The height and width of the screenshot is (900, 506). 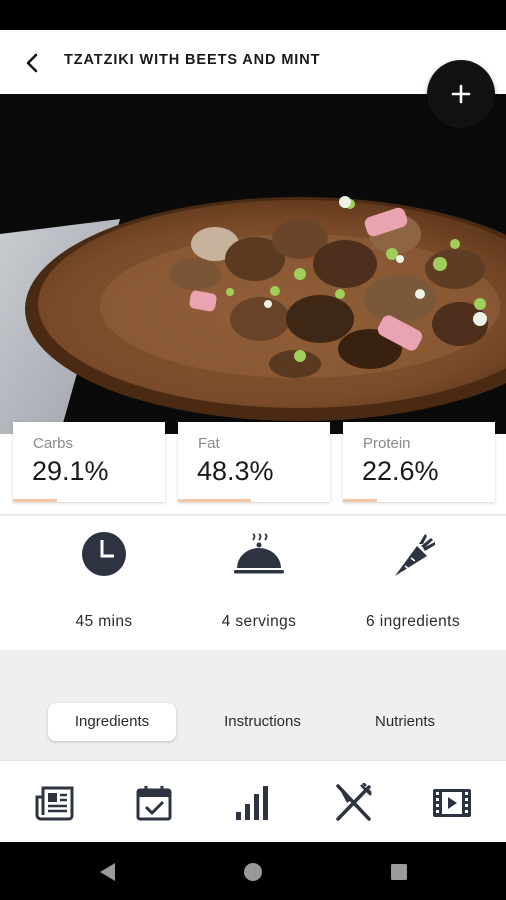 I want to click on nav-recipes-button, so click(x=353, y=803).